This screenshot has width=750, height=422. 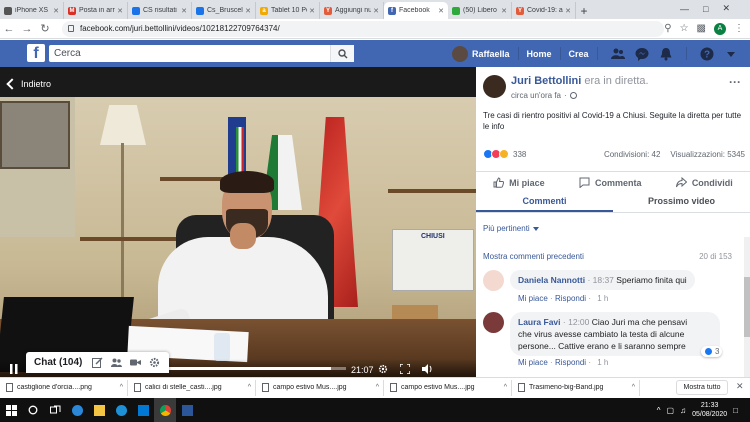 I want to click on windows-start-icon, so click(x=11, y=410).